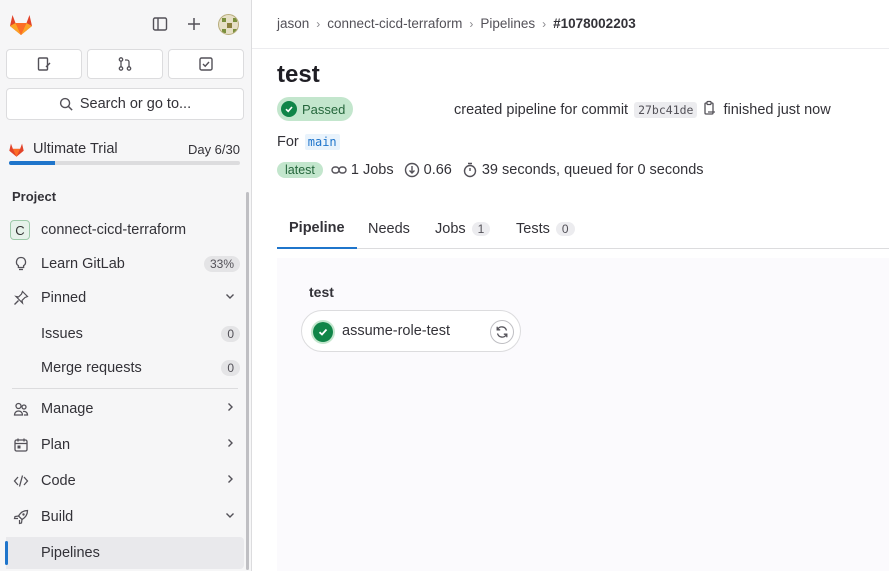  I want to click on project-name: connect-cicd-terraform, so click(114, 230).